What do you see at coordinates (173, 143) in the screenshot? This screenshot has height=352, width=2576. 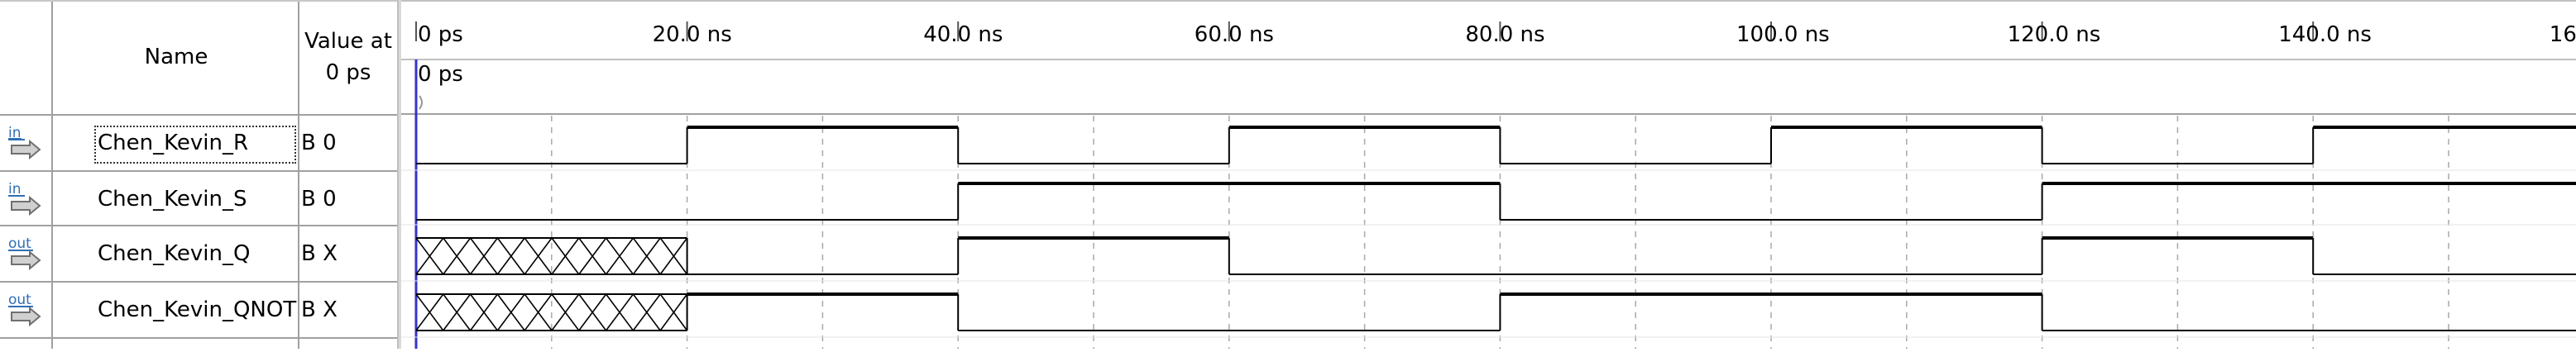 I see `signal-name: Chen_Kevin_R` at bounding box center [173, 143].